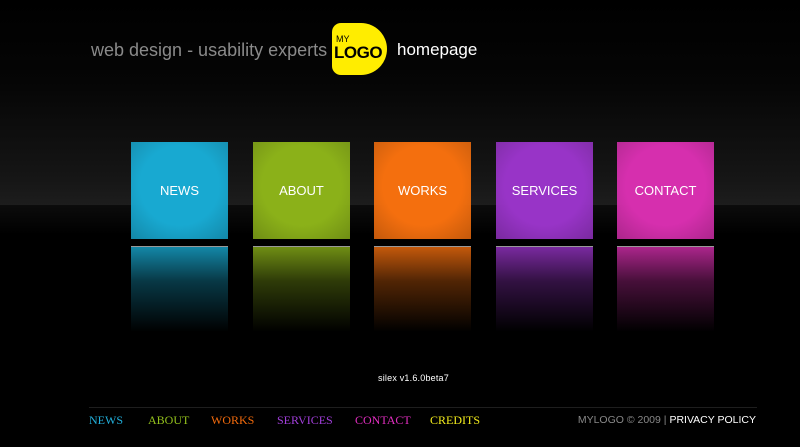  What do you see at coordinates (437, 49) in the screenshot?
I see `page-title: homepage` at bounding box center [437, 49].